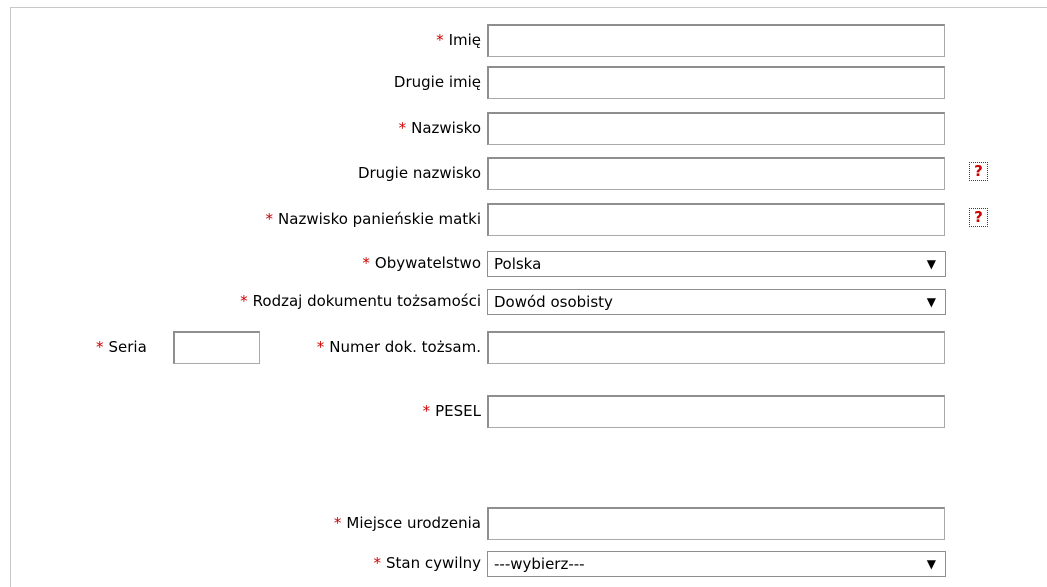 The image size is (1047, 587). Describe the element at coordinates (539, 564) in the screenshot. I see `marital-status-selected-value: ---wybierz---` at that location.